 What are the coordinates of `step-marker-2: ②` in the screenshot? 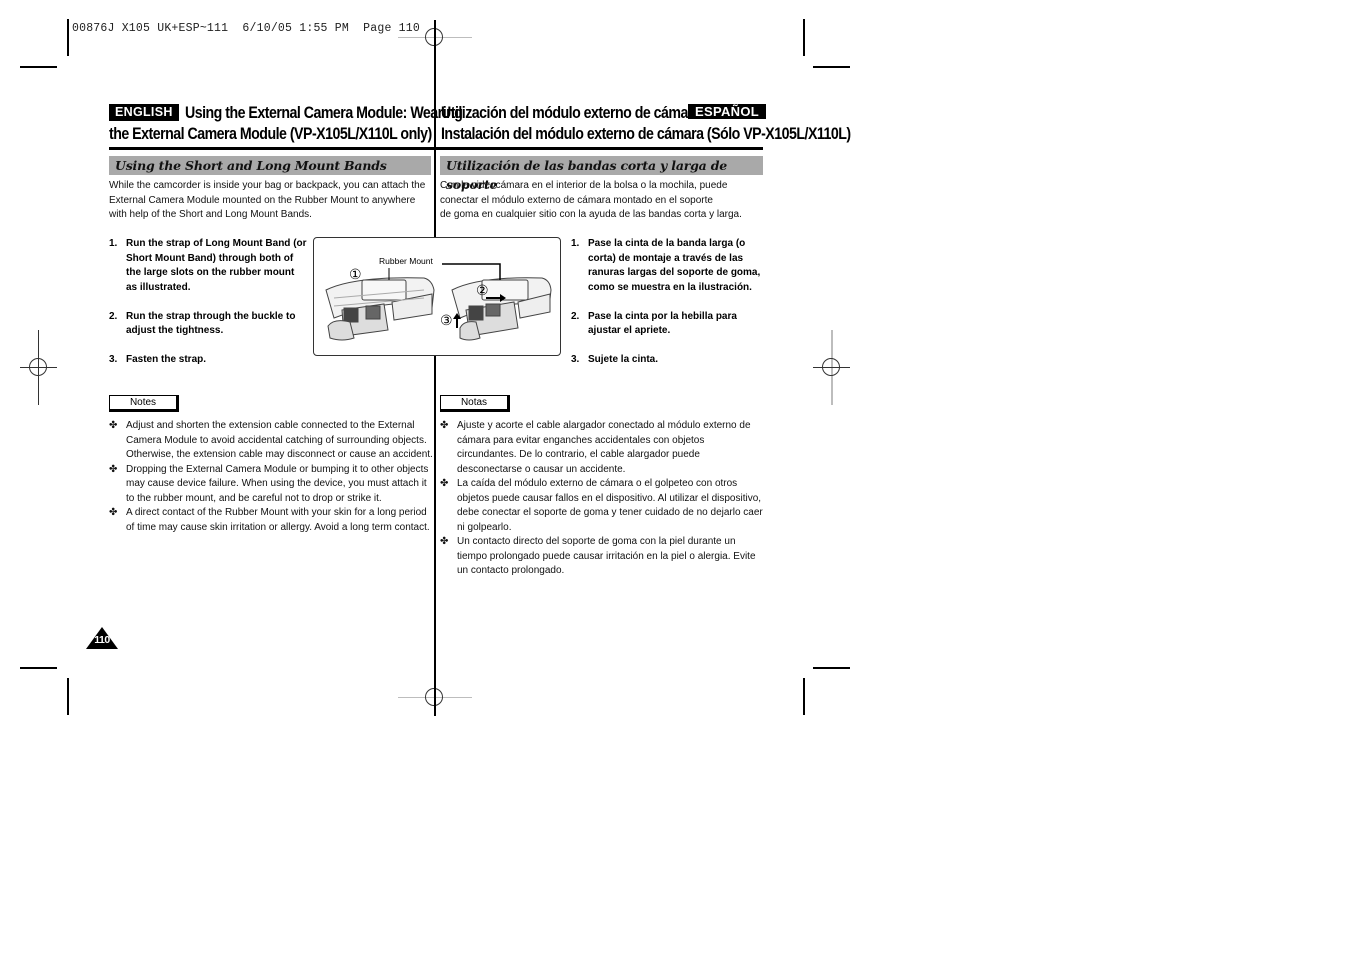 It's located at (482, 290).